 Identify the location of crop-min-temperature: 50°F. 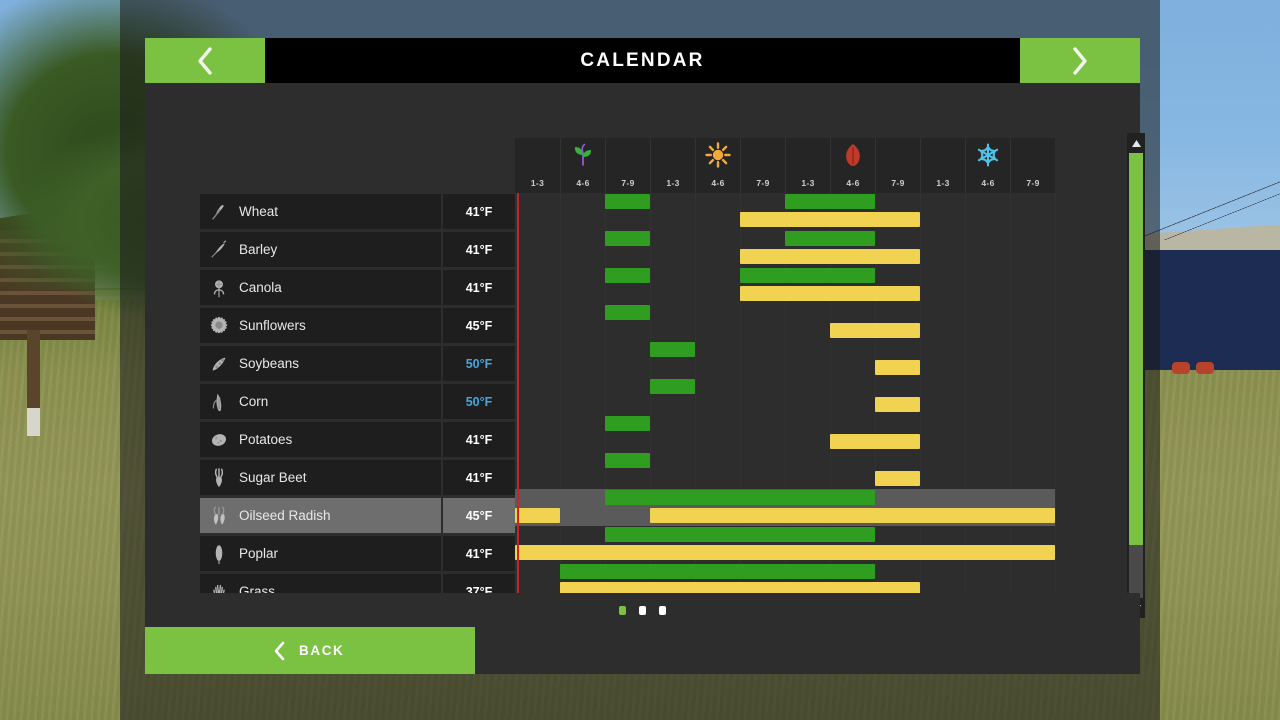
(479, 401).